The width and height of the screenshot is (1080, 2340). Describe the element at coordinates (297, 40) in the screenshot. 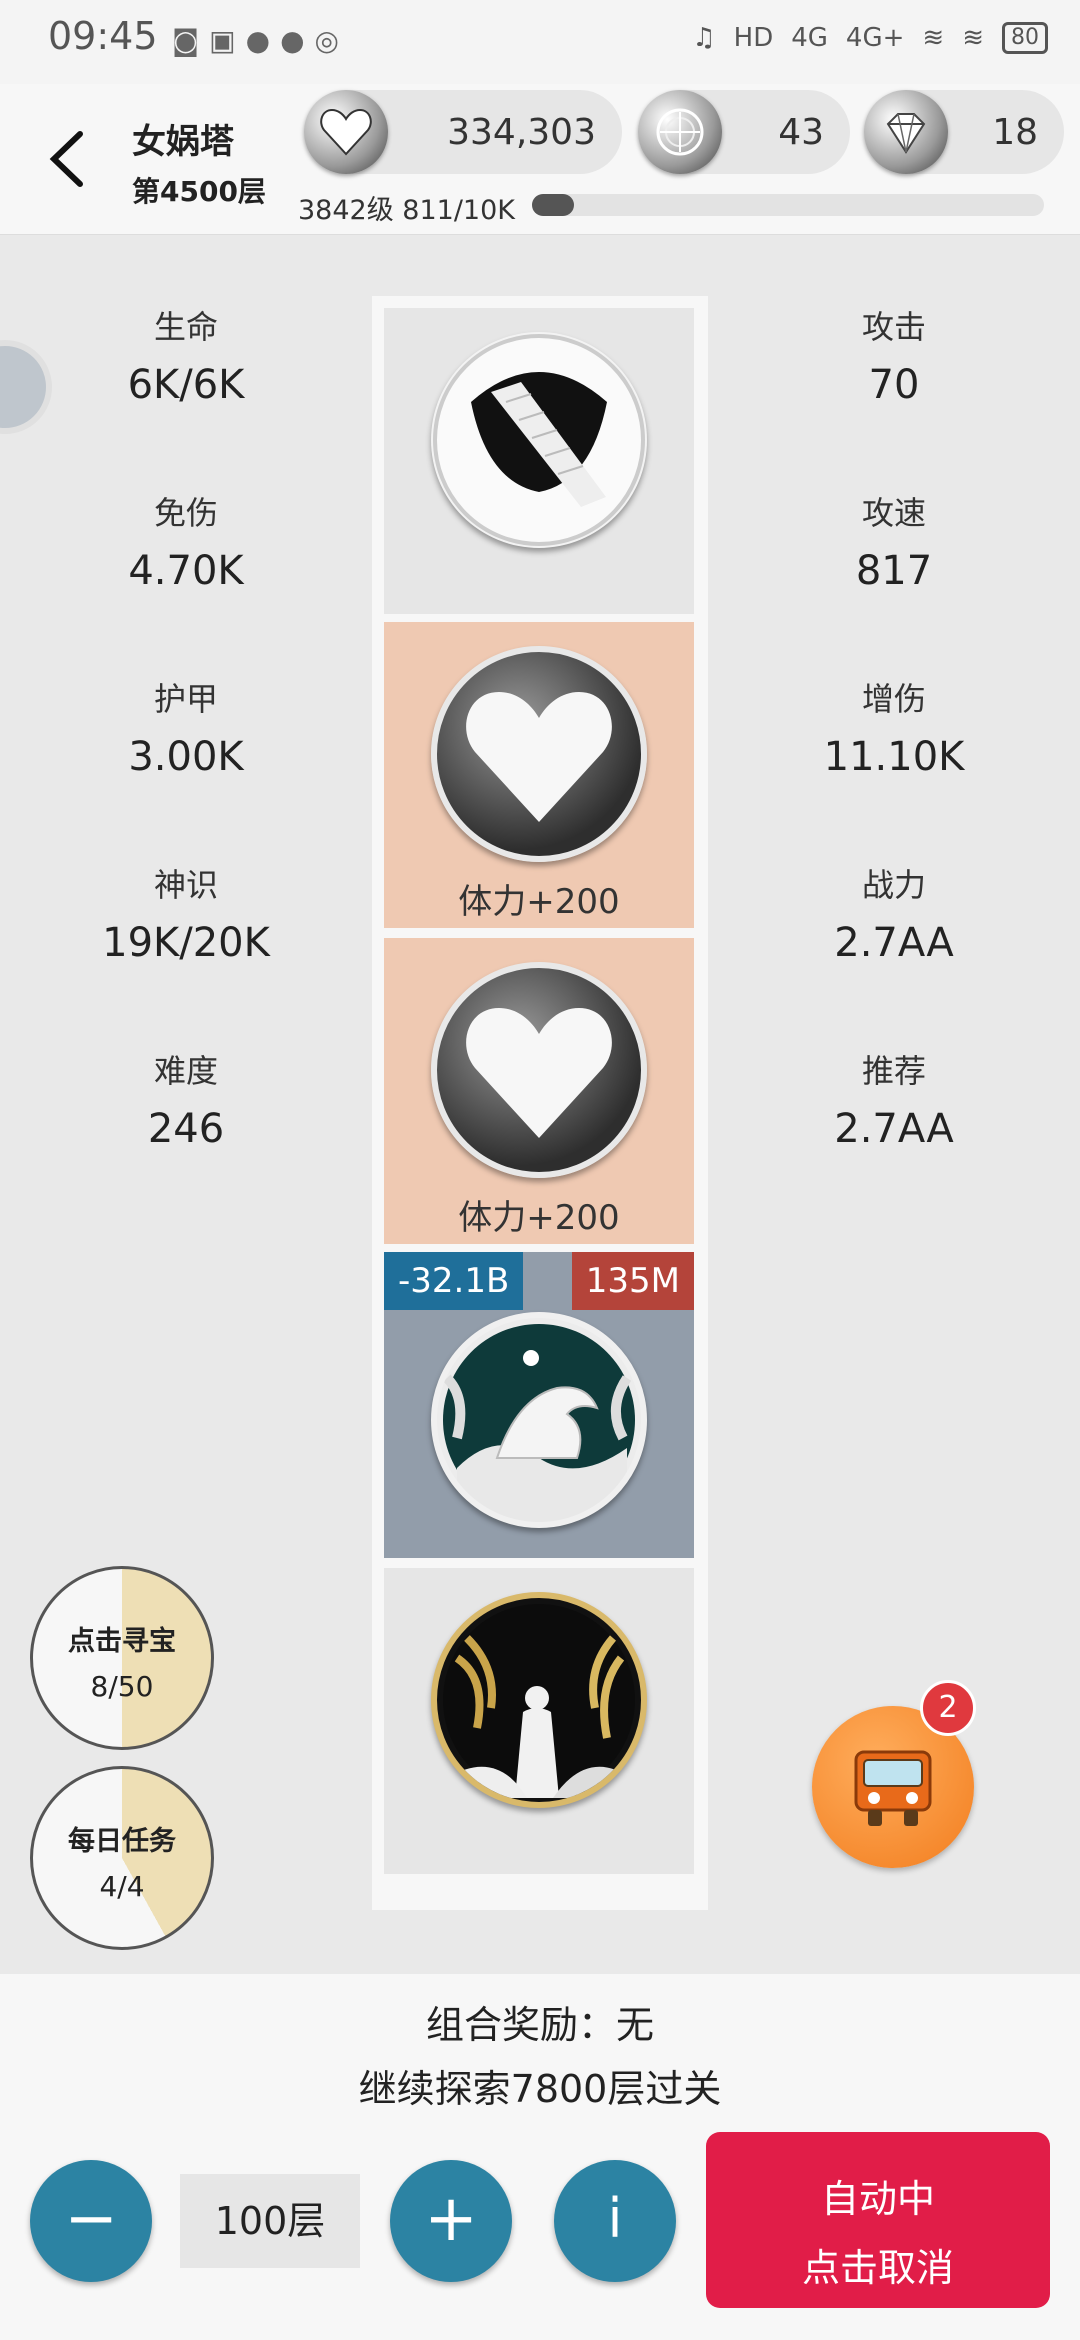

I see `wechat-icon: ●` at that location.